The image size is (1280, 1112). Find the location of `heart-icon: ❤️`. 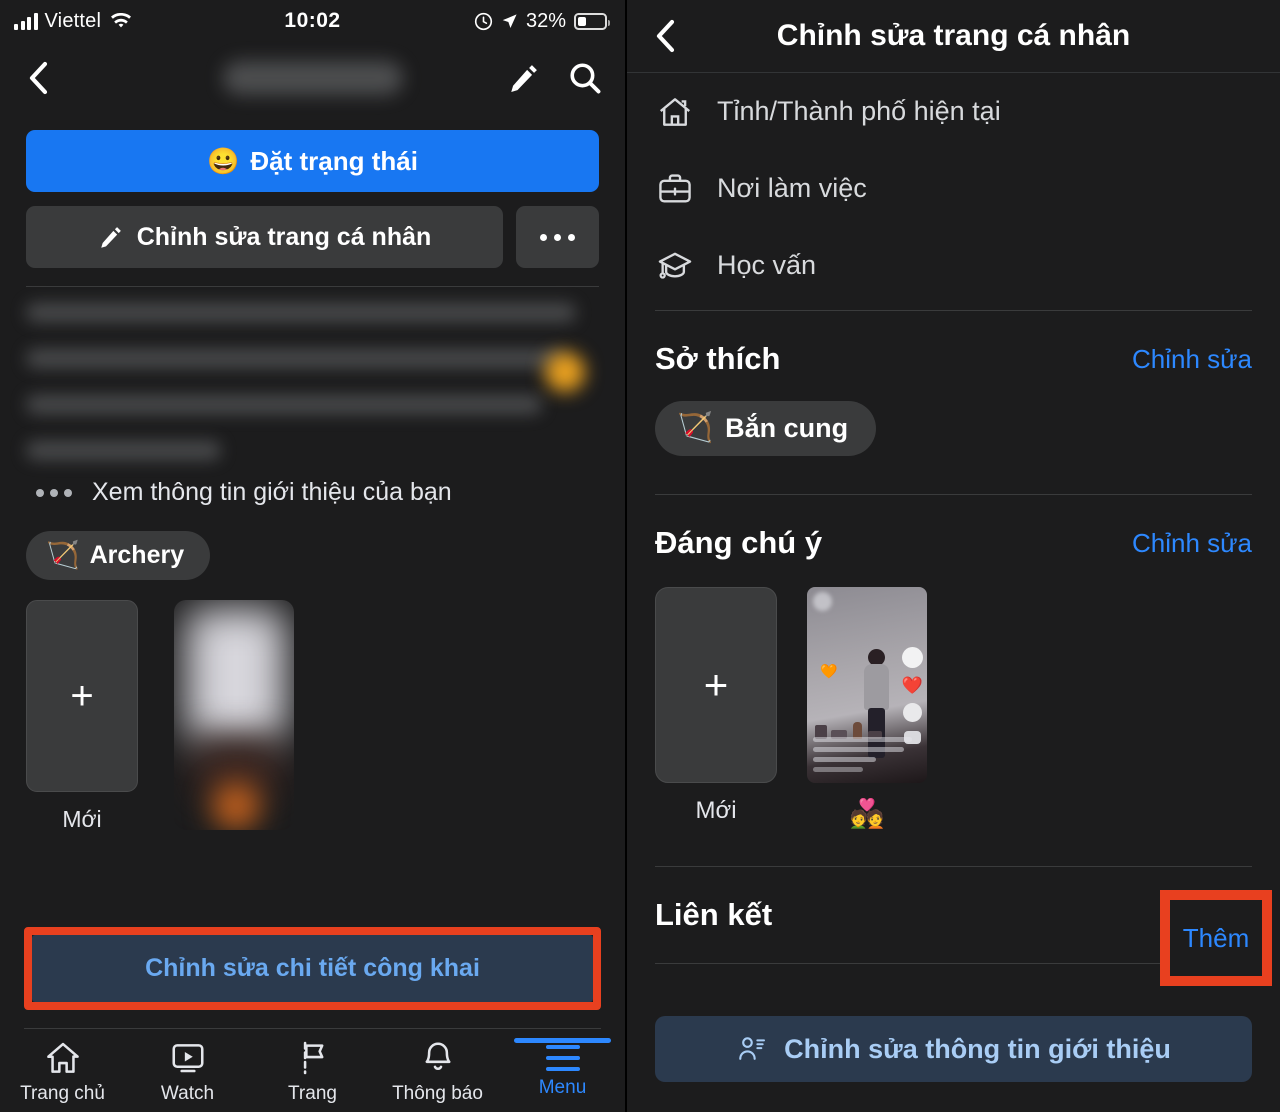

heart-icon: ❤️ is located at coordinates (912, 685).